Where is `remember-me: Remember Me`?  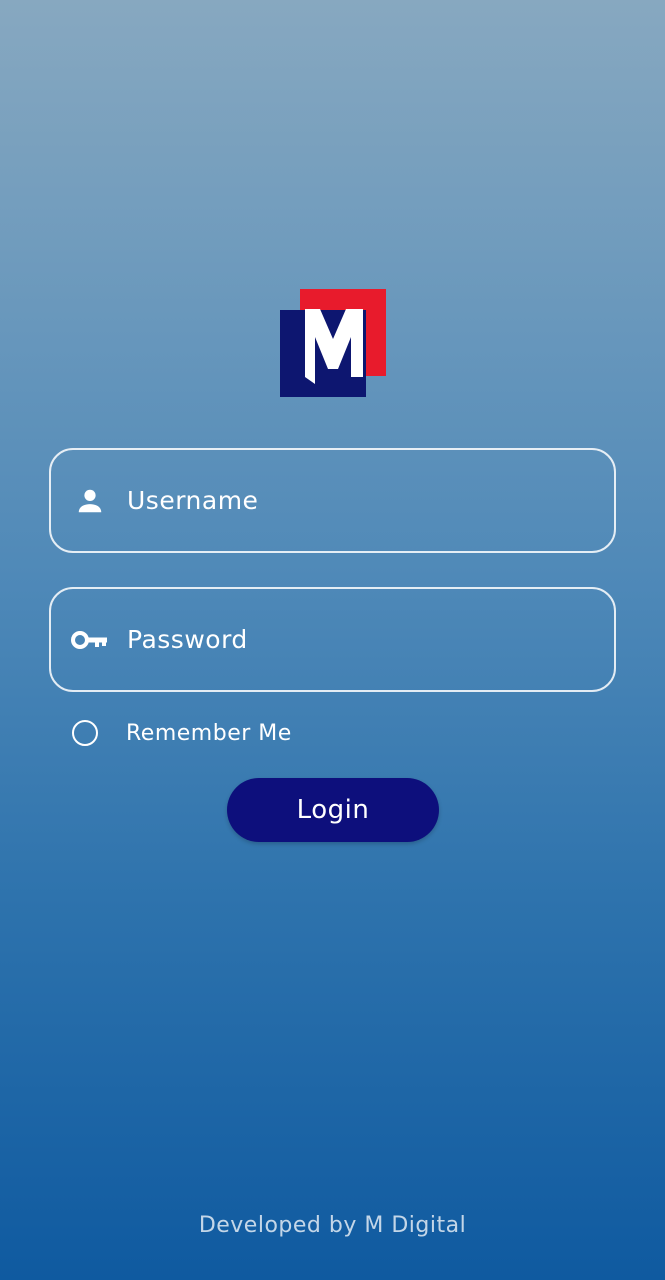
remember-me: Remember Me is located at coordinates (182, 733).